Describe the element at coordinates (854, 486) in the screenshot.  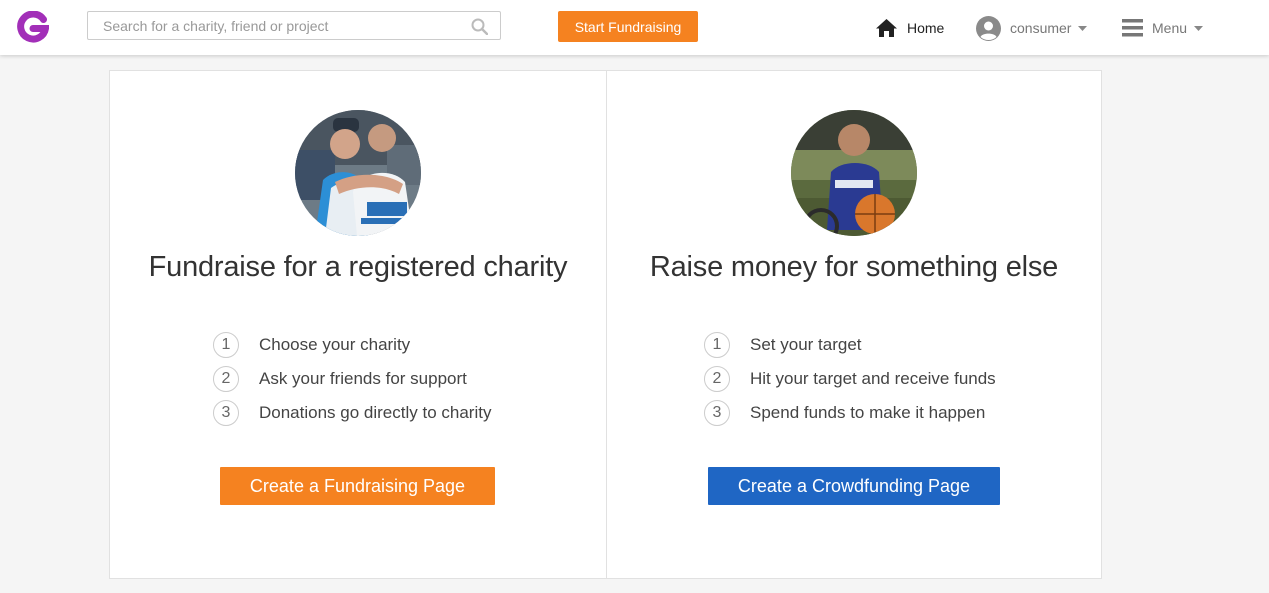
I see `create-crowdfunding-page-button: Create a Crowdfunding Page` at that location.